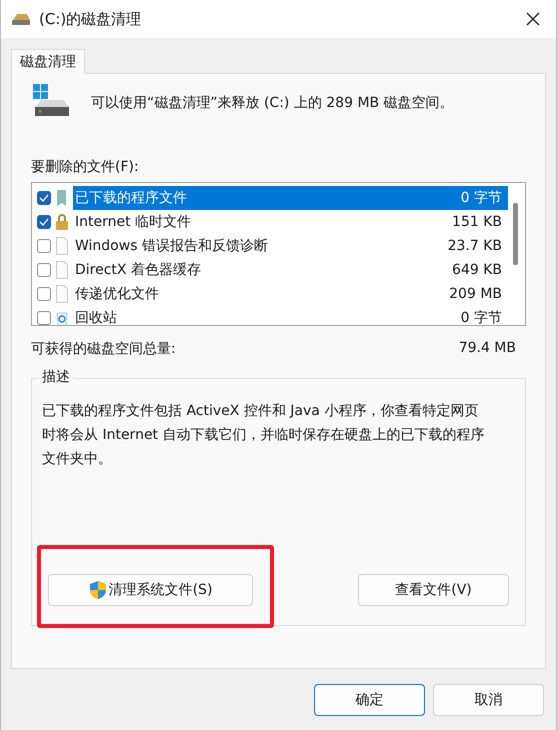 The height and width of the screenshot is (730, 557). I want to click on selected-row: 已下载的程序文件 0 字节, so click(290, 198).